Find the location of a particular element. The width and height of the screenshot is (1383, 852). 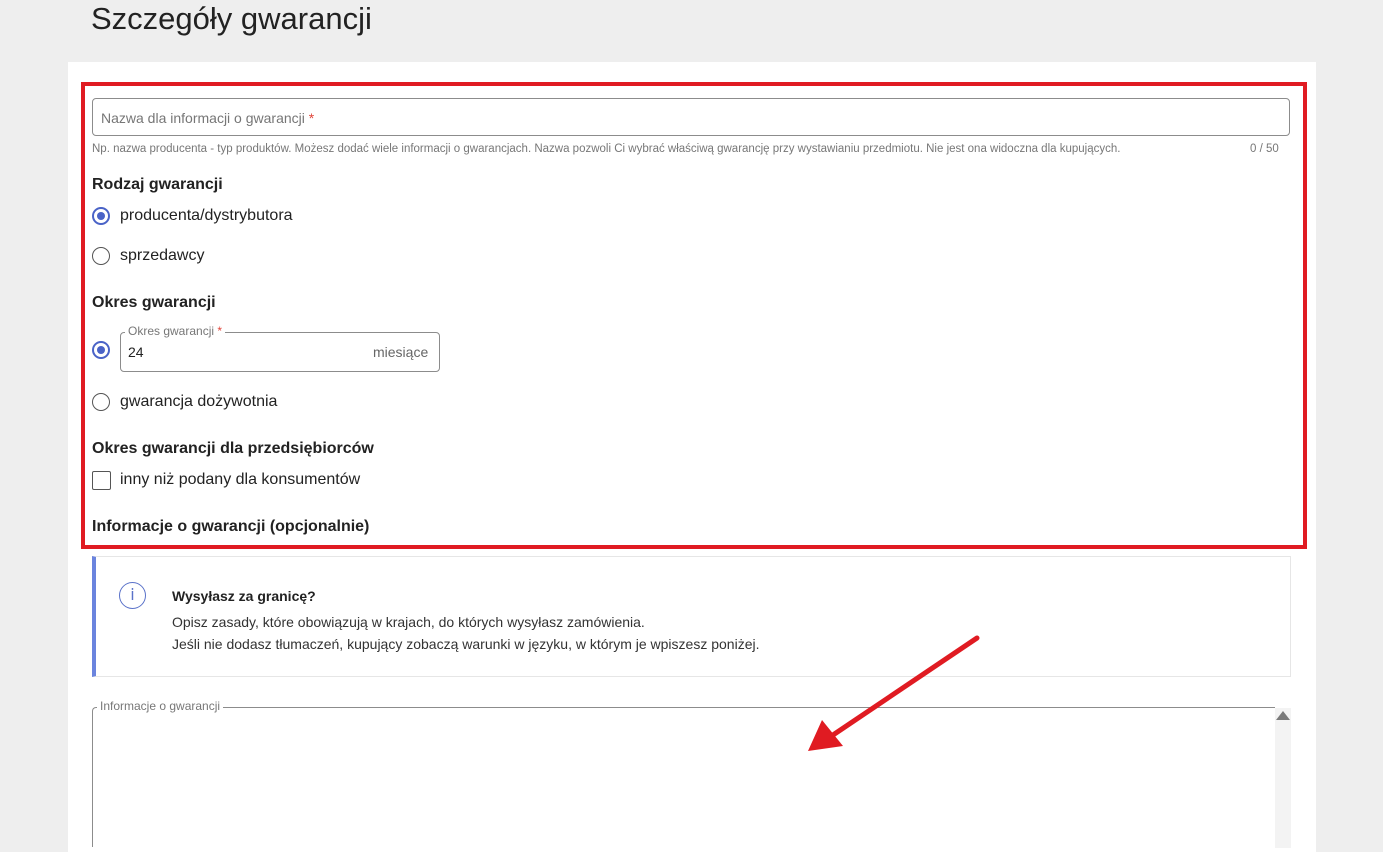

warranty-info-textarea is located at coordinates (683, 777).